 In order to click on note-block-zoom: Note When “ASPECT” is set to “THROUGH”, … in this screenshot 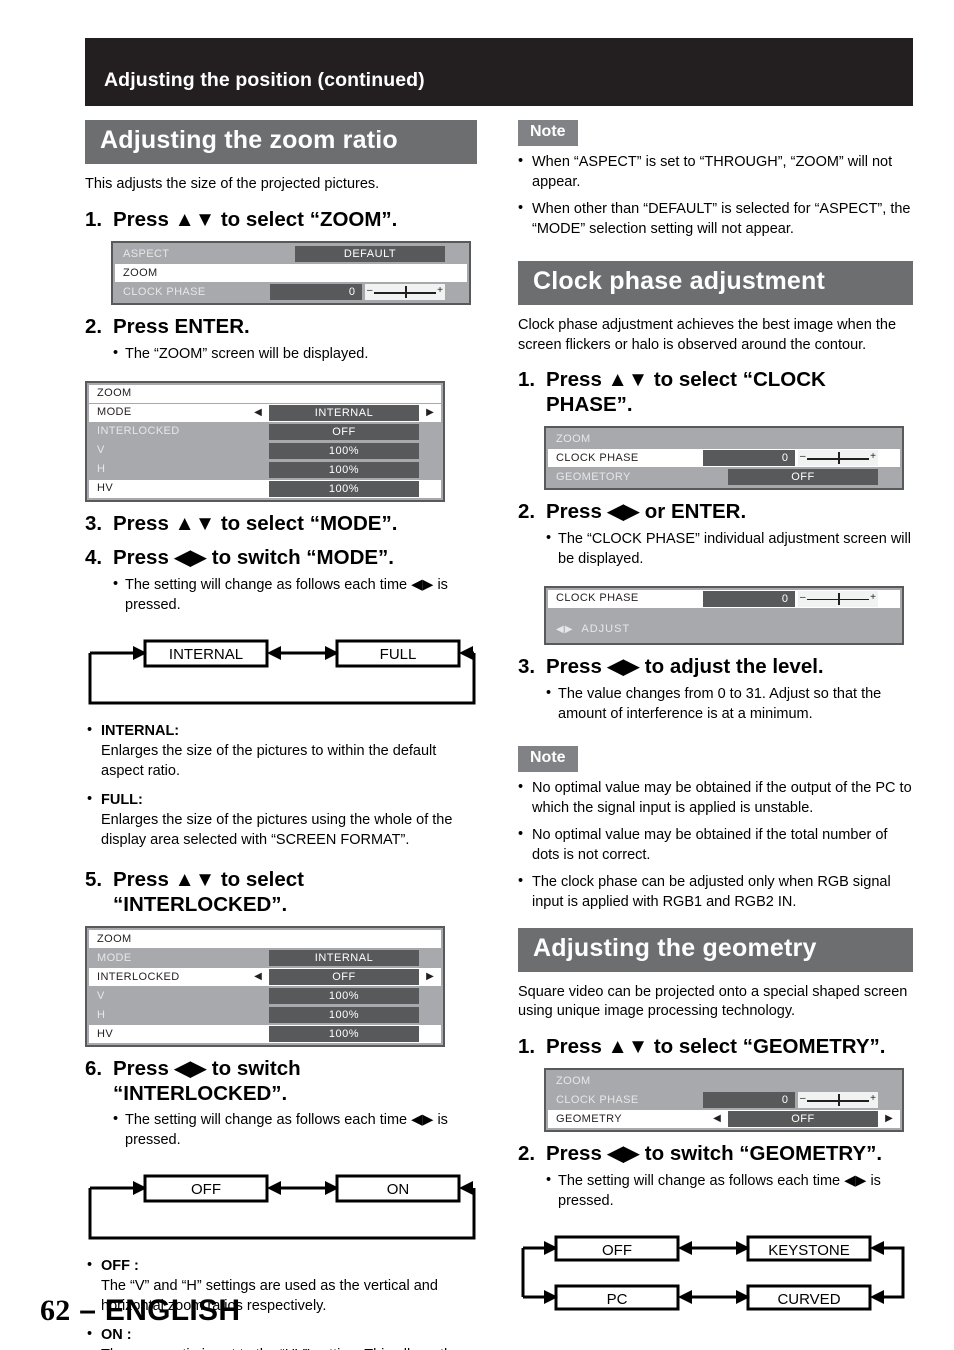, I will do `click(715, 179)`.